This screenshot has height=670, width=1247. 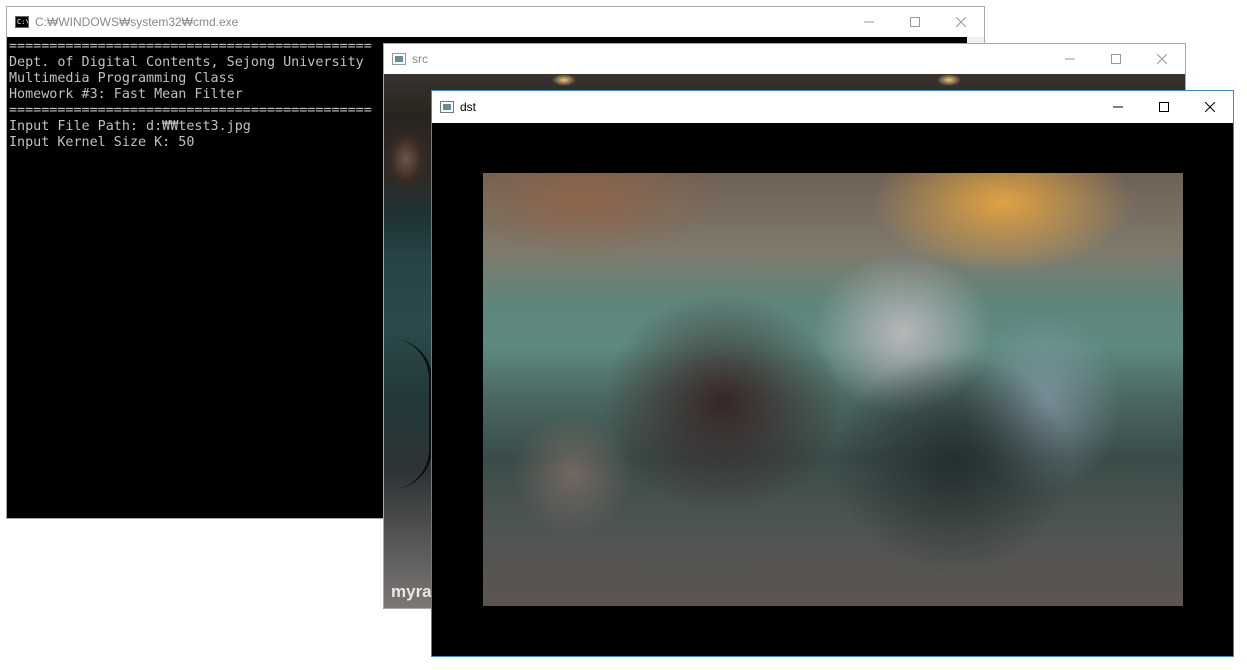 What do you see at coordinates (411, 591) in the screenshot?
I see `photo-watermark: myra` at bounding box center [411, 591].